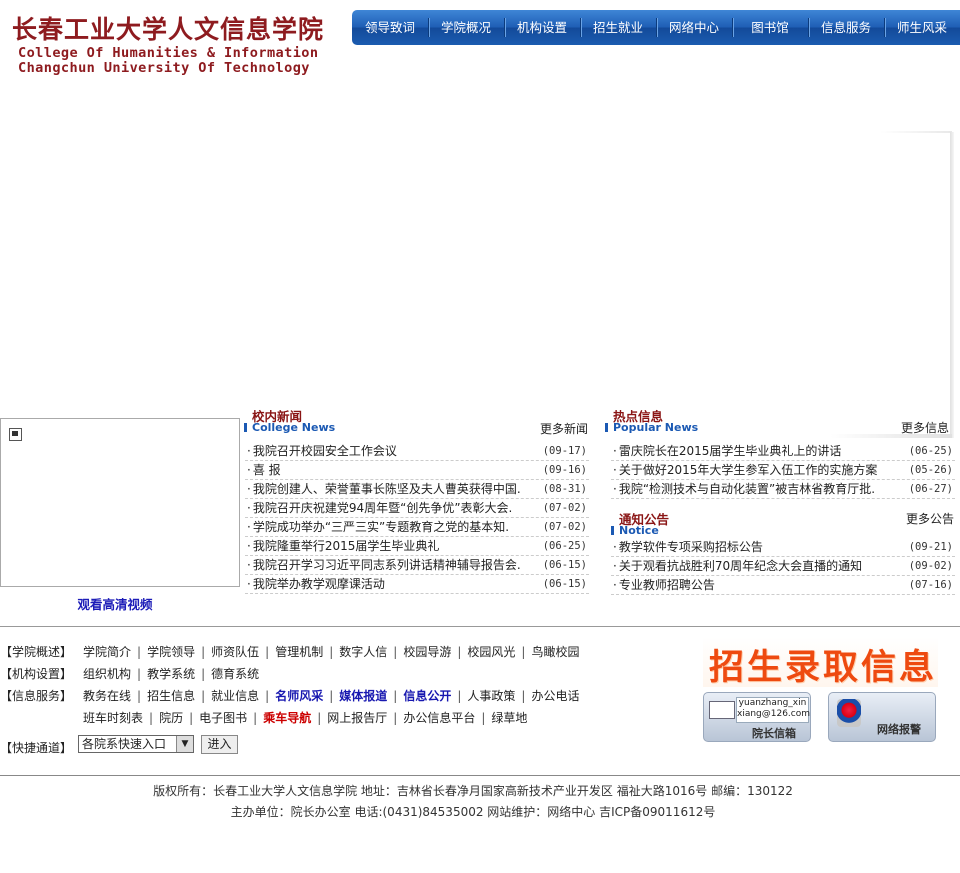 The width and height of the screenshot is (960, 873). What do you see at coordinates (737, 566) in the screenshot?
I see `notice-item-title: 关于观看抗战胜利70周年纪念大会直播的通知` at bounding box center [737, 566].